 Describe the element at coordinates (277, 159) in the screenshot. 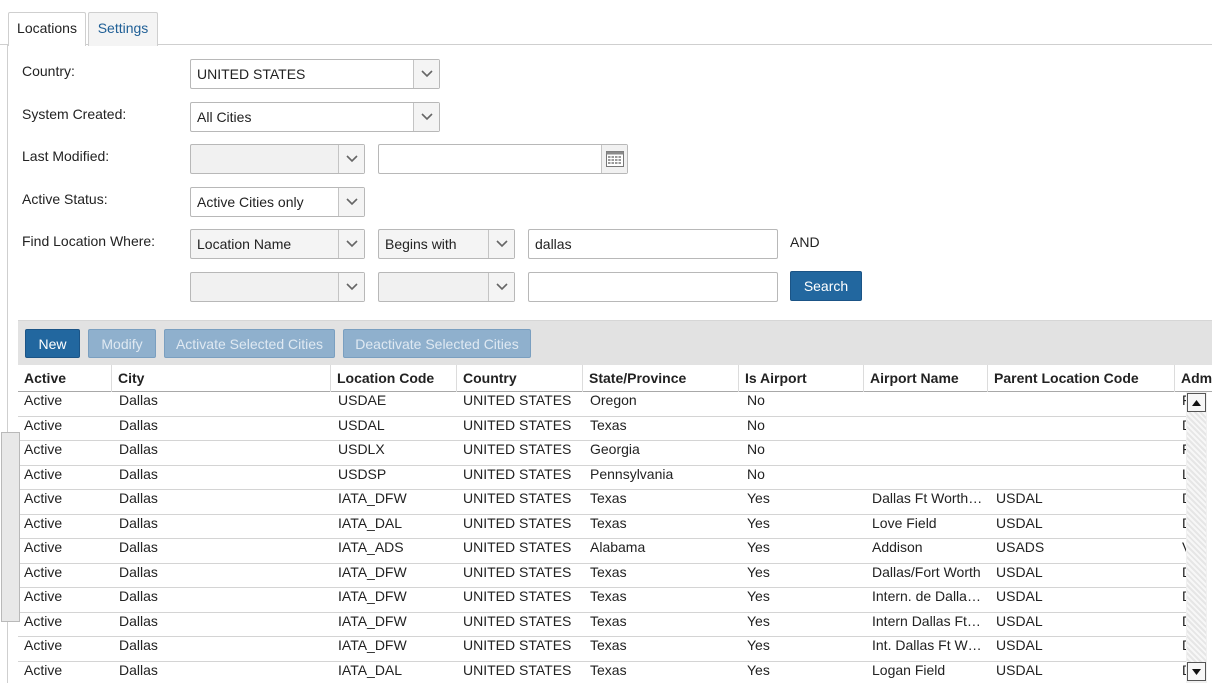

I see `last-modified-select` at that location.